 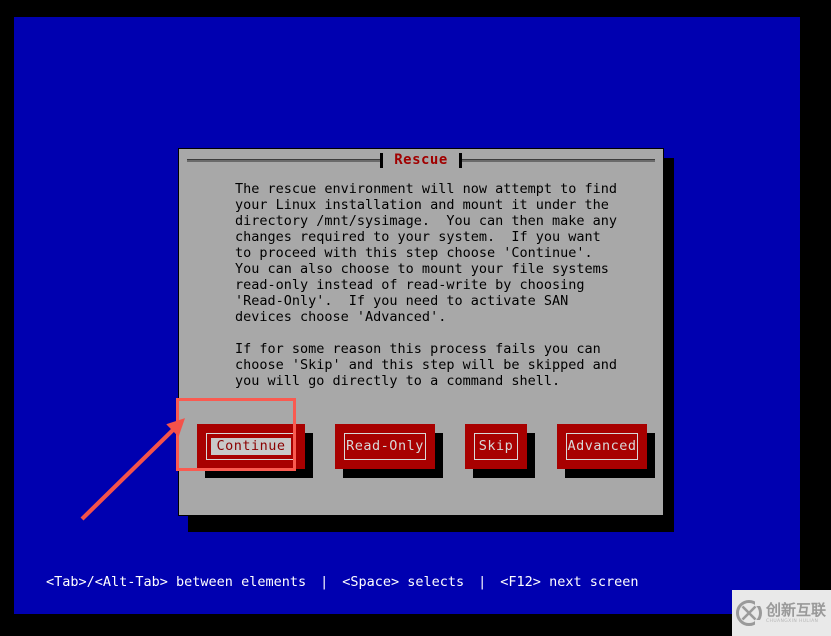 I want to click on skip-button-wrapper: Skip, so click(x=500, y=451).